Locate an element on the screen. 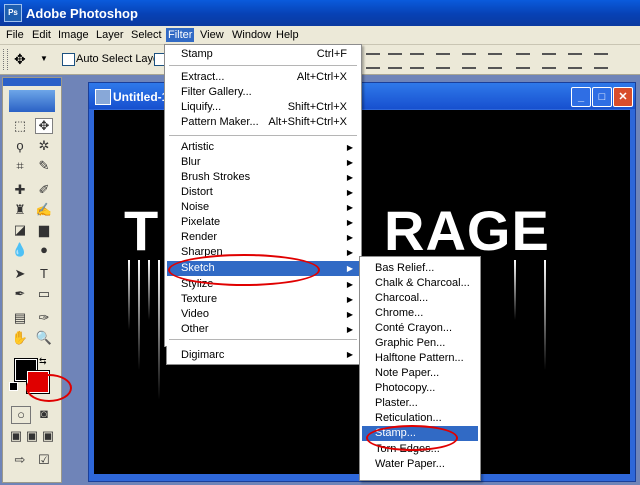 The width and height of the screenshot is (640, 485). align-vcenter-icon is located at coordinates (395, 61).